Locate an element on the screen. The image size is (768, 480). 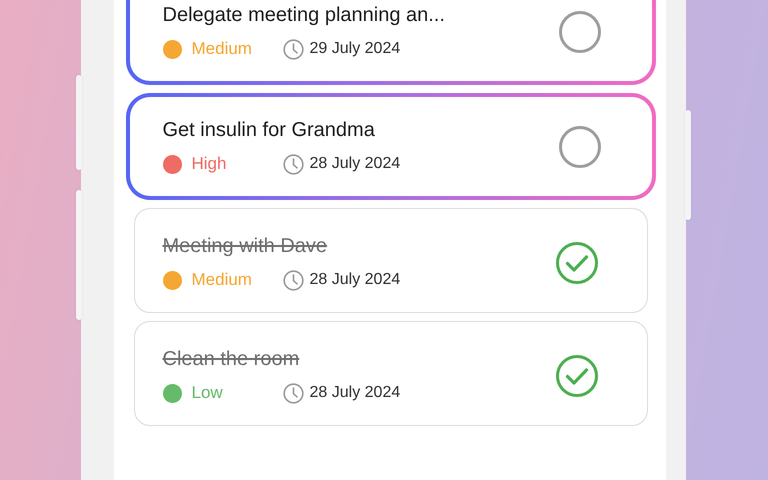
due-date: 29 July 2024 is located at coordinates (355, 49).